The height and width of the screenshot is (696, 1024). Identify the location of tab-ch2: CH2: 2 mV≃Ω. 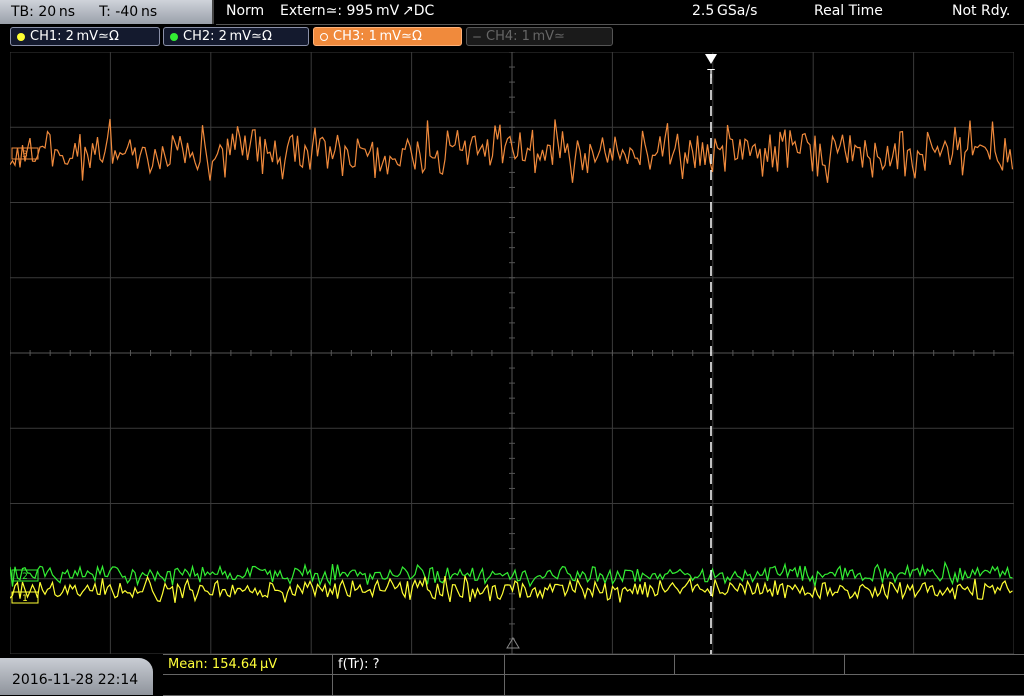
(236, 36).